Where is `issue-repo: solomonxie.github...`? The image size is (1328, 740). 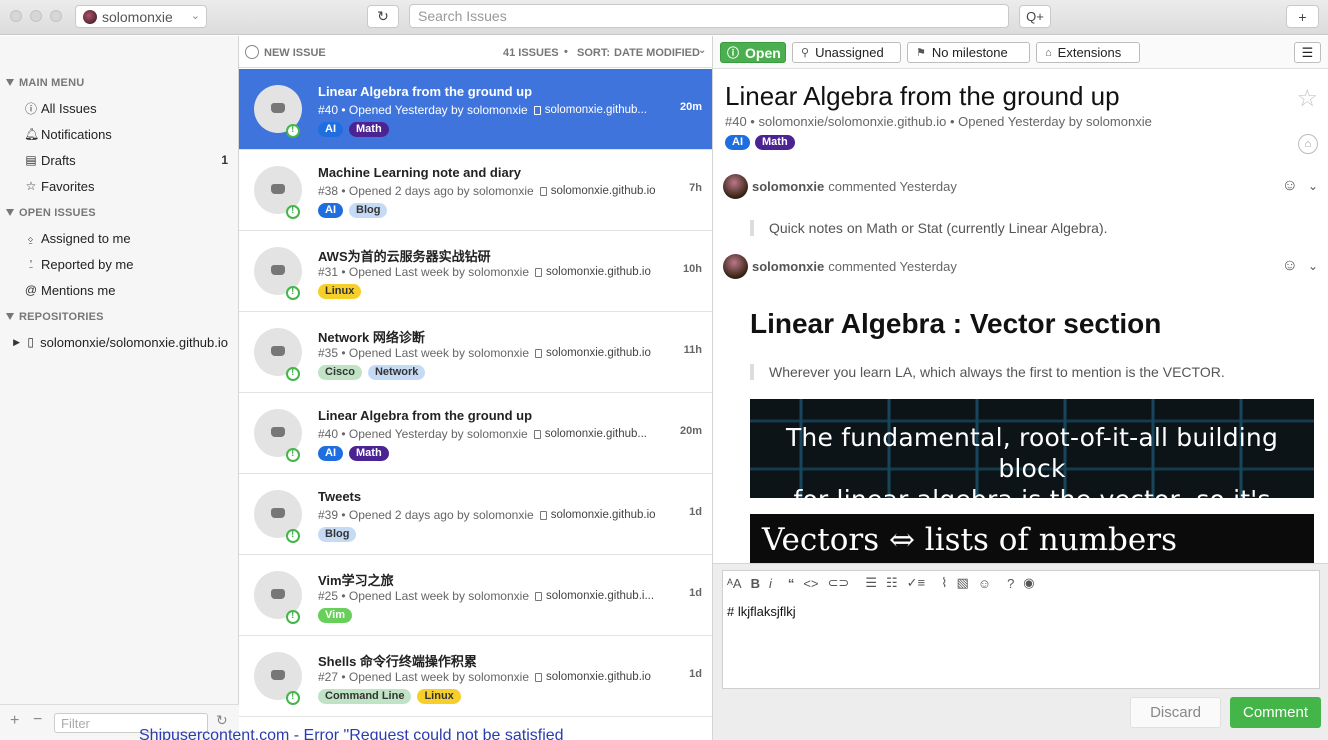 issue-repo: solomonxie.github... is located at coordinates (590, 434).